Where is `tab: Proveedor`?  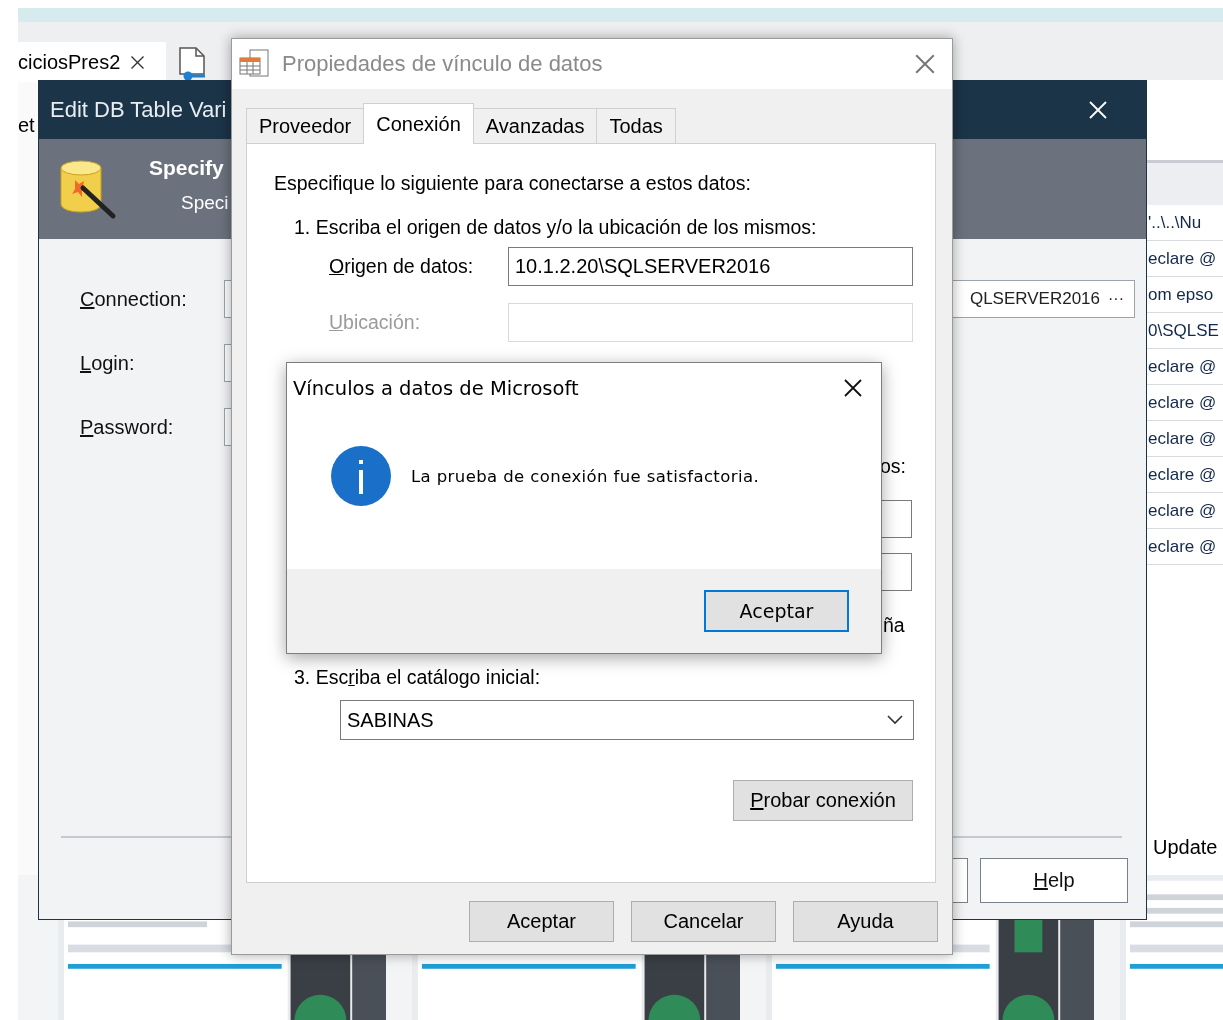 tab: Proveedor is located at coordinates (305, 125).